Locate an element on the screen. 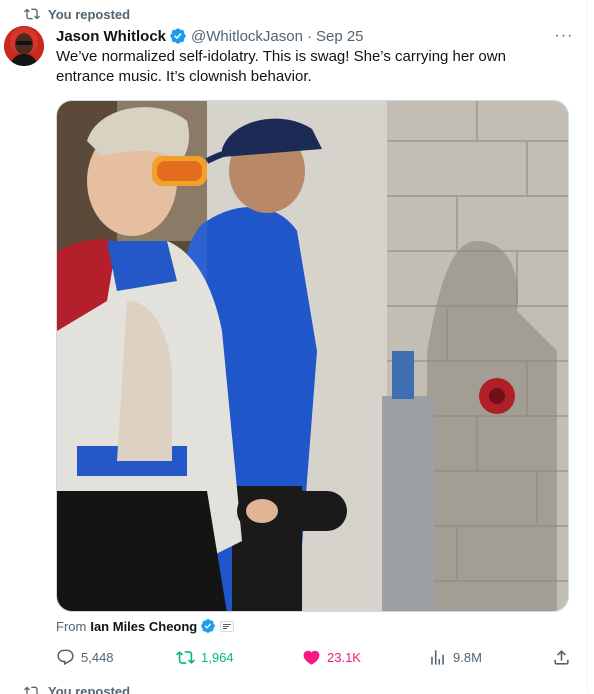 This screenshot has width=594, height=694. tweet-date: Sep 25 is located at coordinates (340, 36).